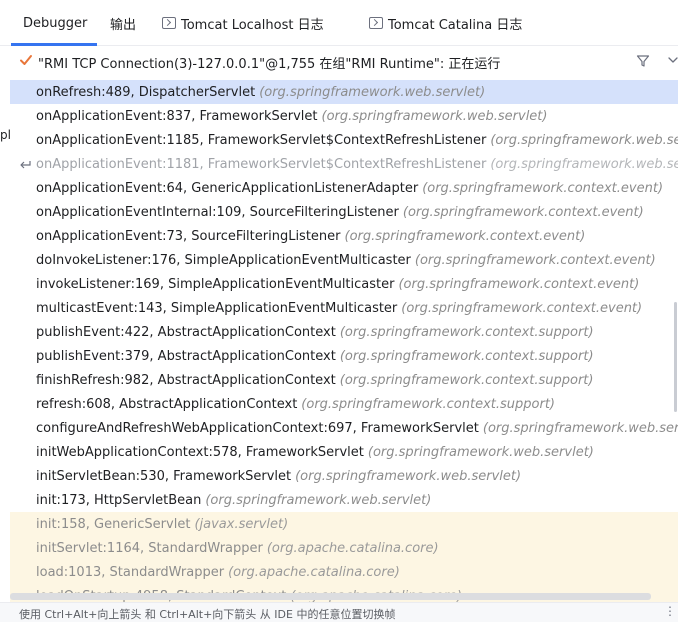  Describe the element at coordinates (177, 116) in the screenshot. I see `frame-method: onApplicationEvent:837, FrameworkServlet` at that location.